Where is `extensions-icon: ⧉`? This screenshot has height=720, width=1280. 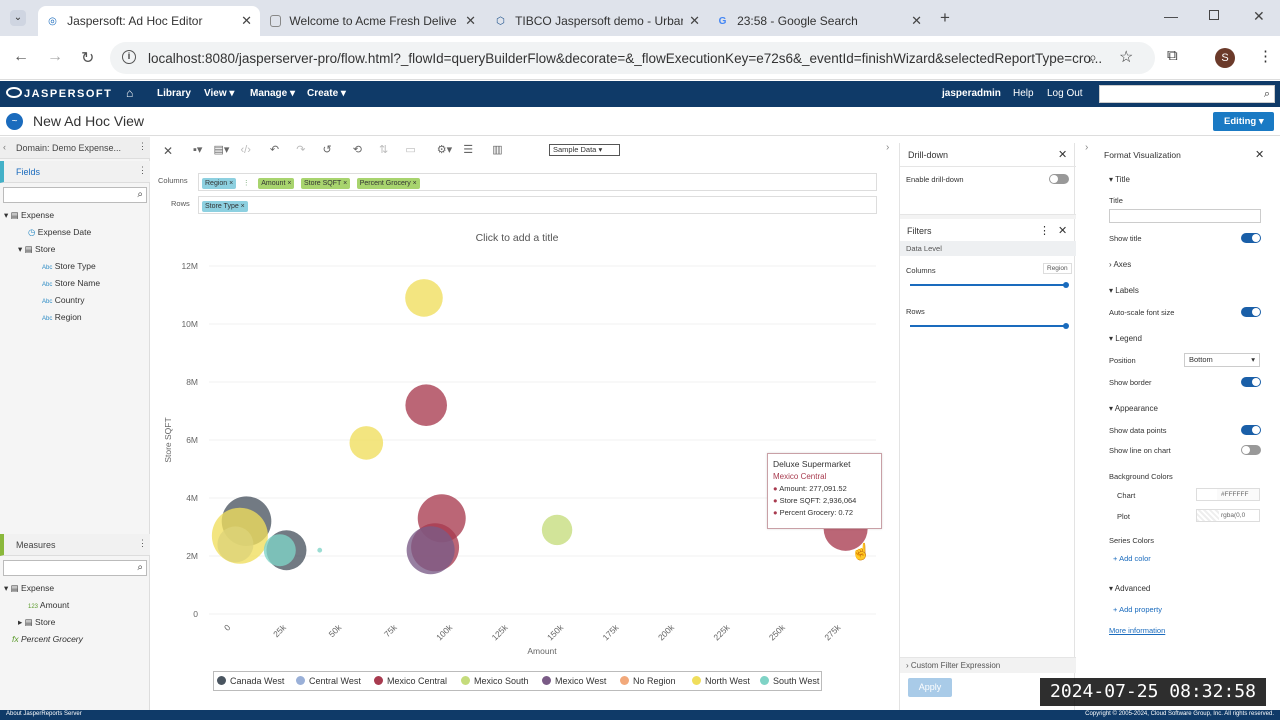
extensions-icon: ⧉ is located at coordinates (1172, 55).